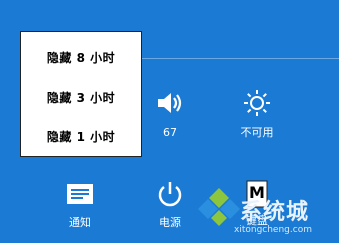 The image size is (339, 243). Describe the element at coordinates (170, 194) in the screenshot. I see `power-icon` at that location.